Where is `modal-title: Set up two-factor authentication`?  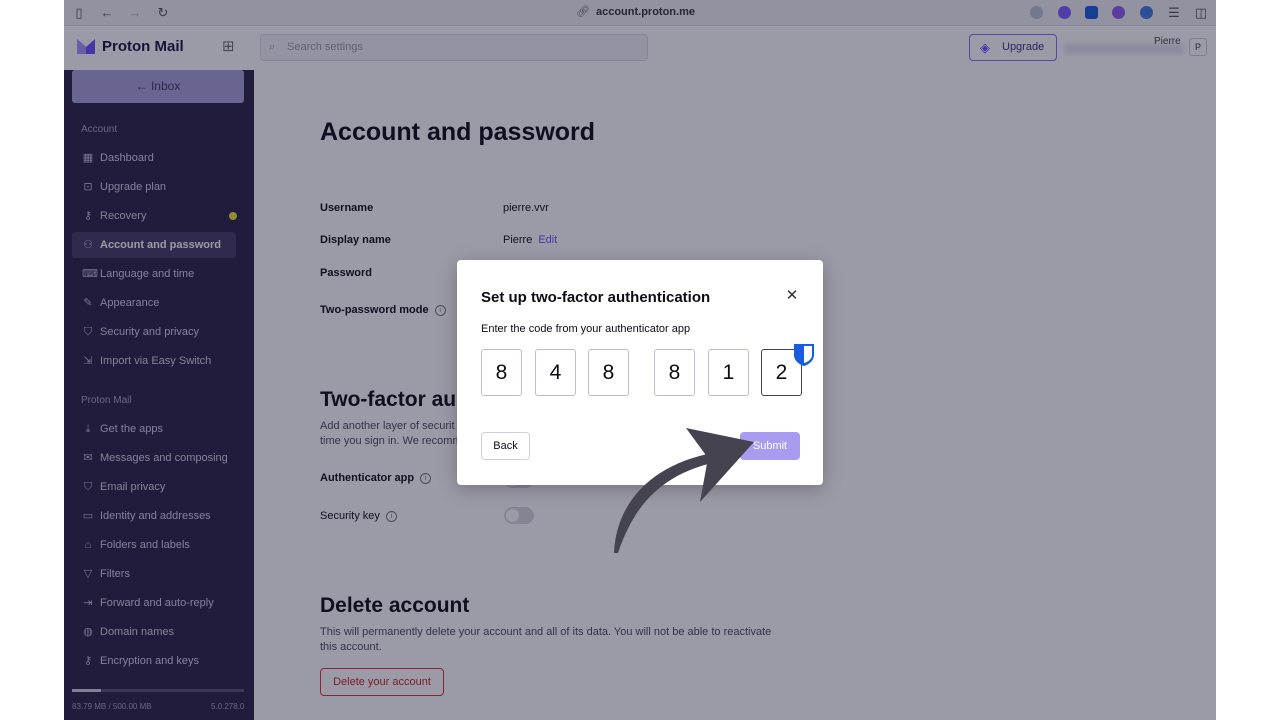
modal-title: Set up two-factor authentication is located at coordinates (596, 297).